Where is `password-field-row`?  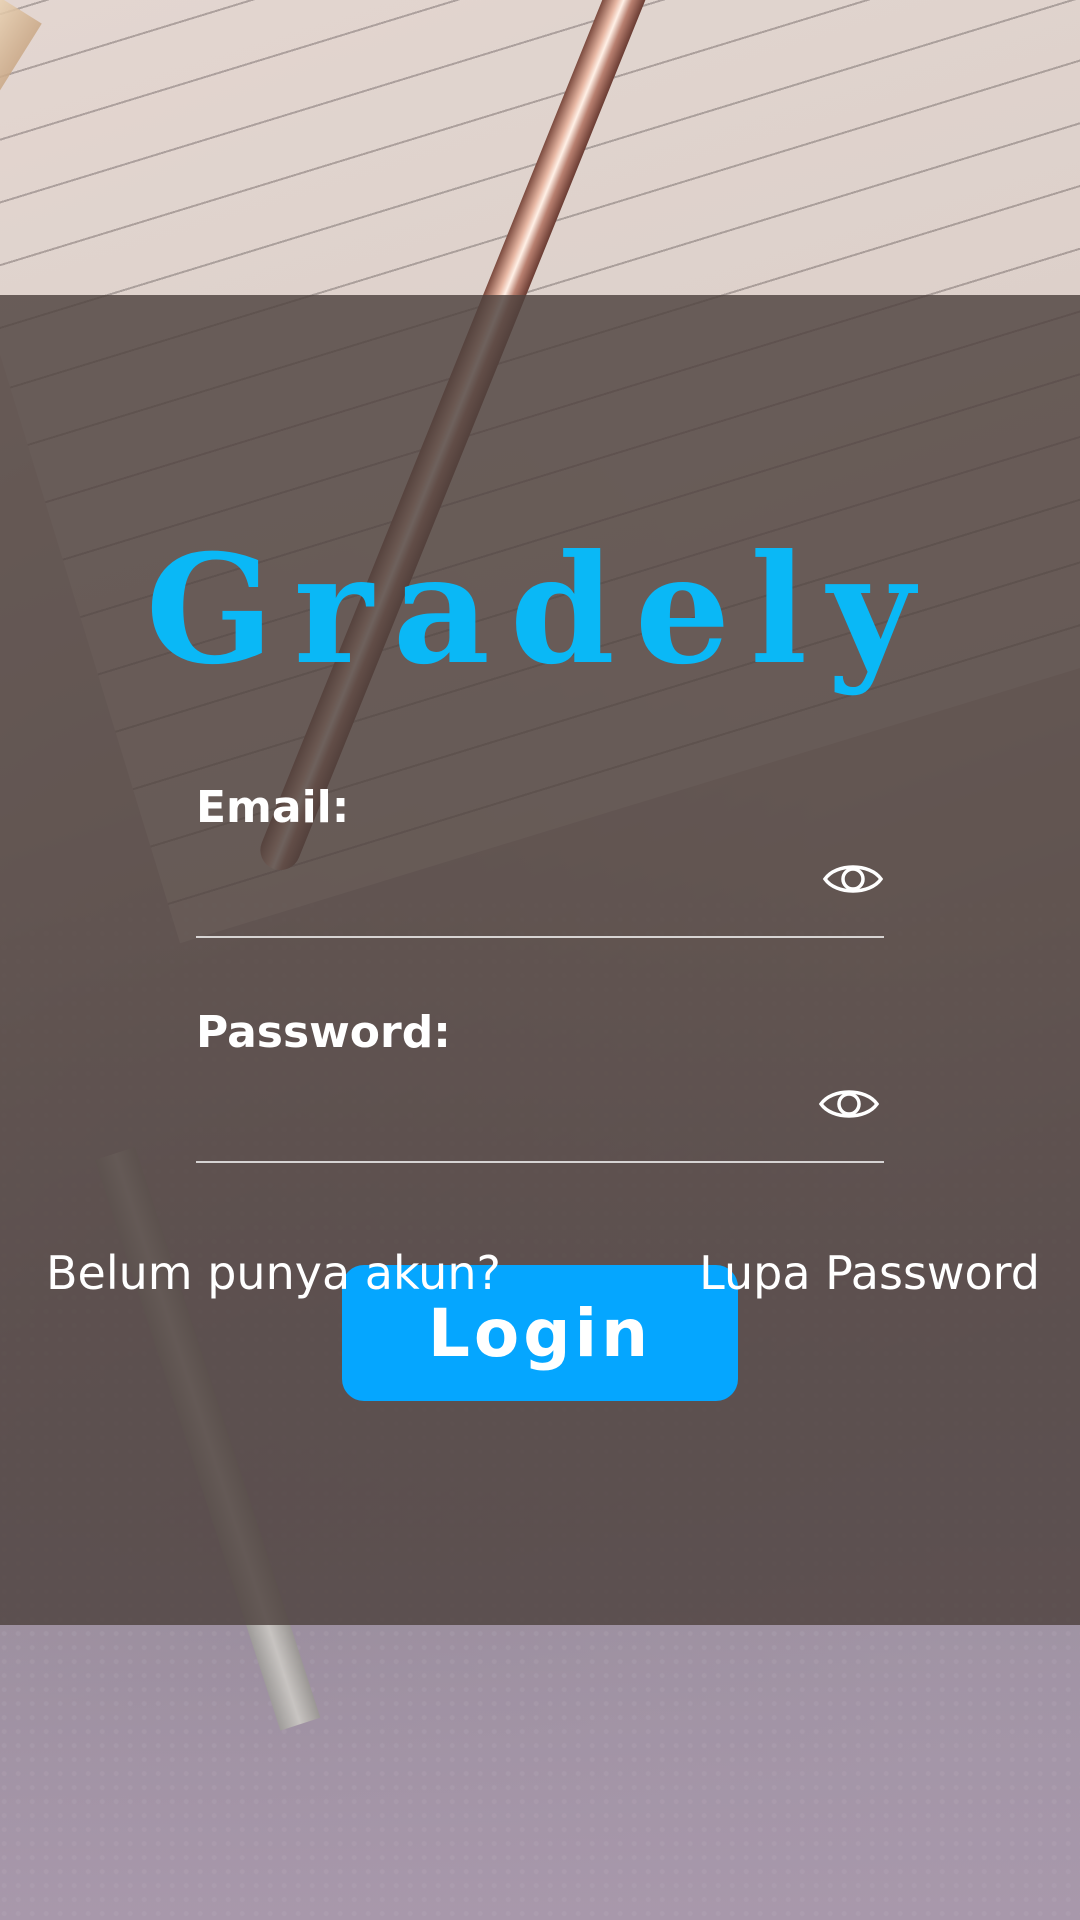
password-field-row is located at coordinates (540, 1112).